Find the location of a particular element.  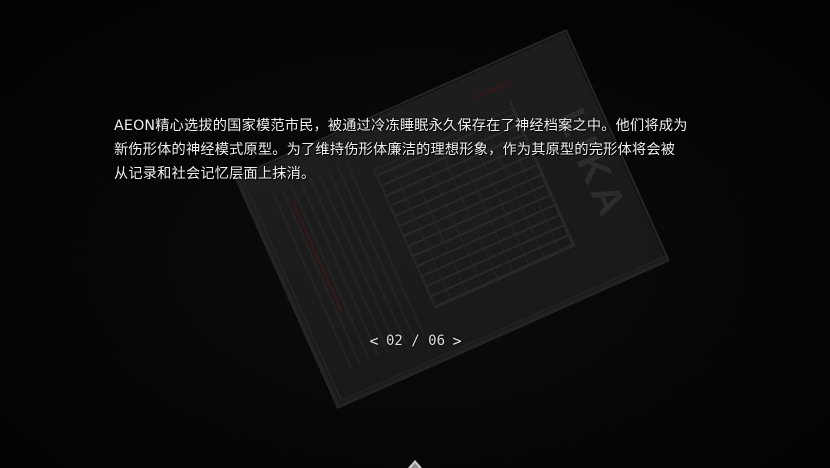

page-navigator: < 02 / 06 > is located at coordinates (415, 341).